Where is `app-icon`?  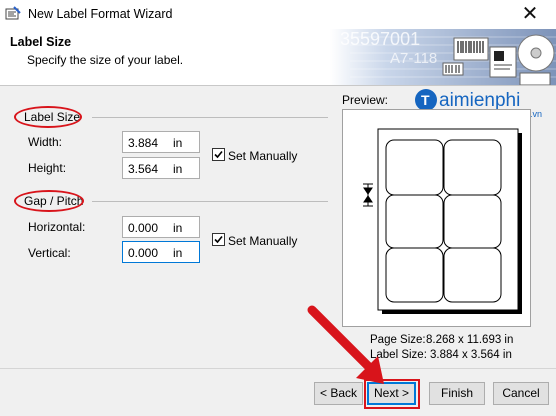 app-icon is located at coordinates (13, 13).